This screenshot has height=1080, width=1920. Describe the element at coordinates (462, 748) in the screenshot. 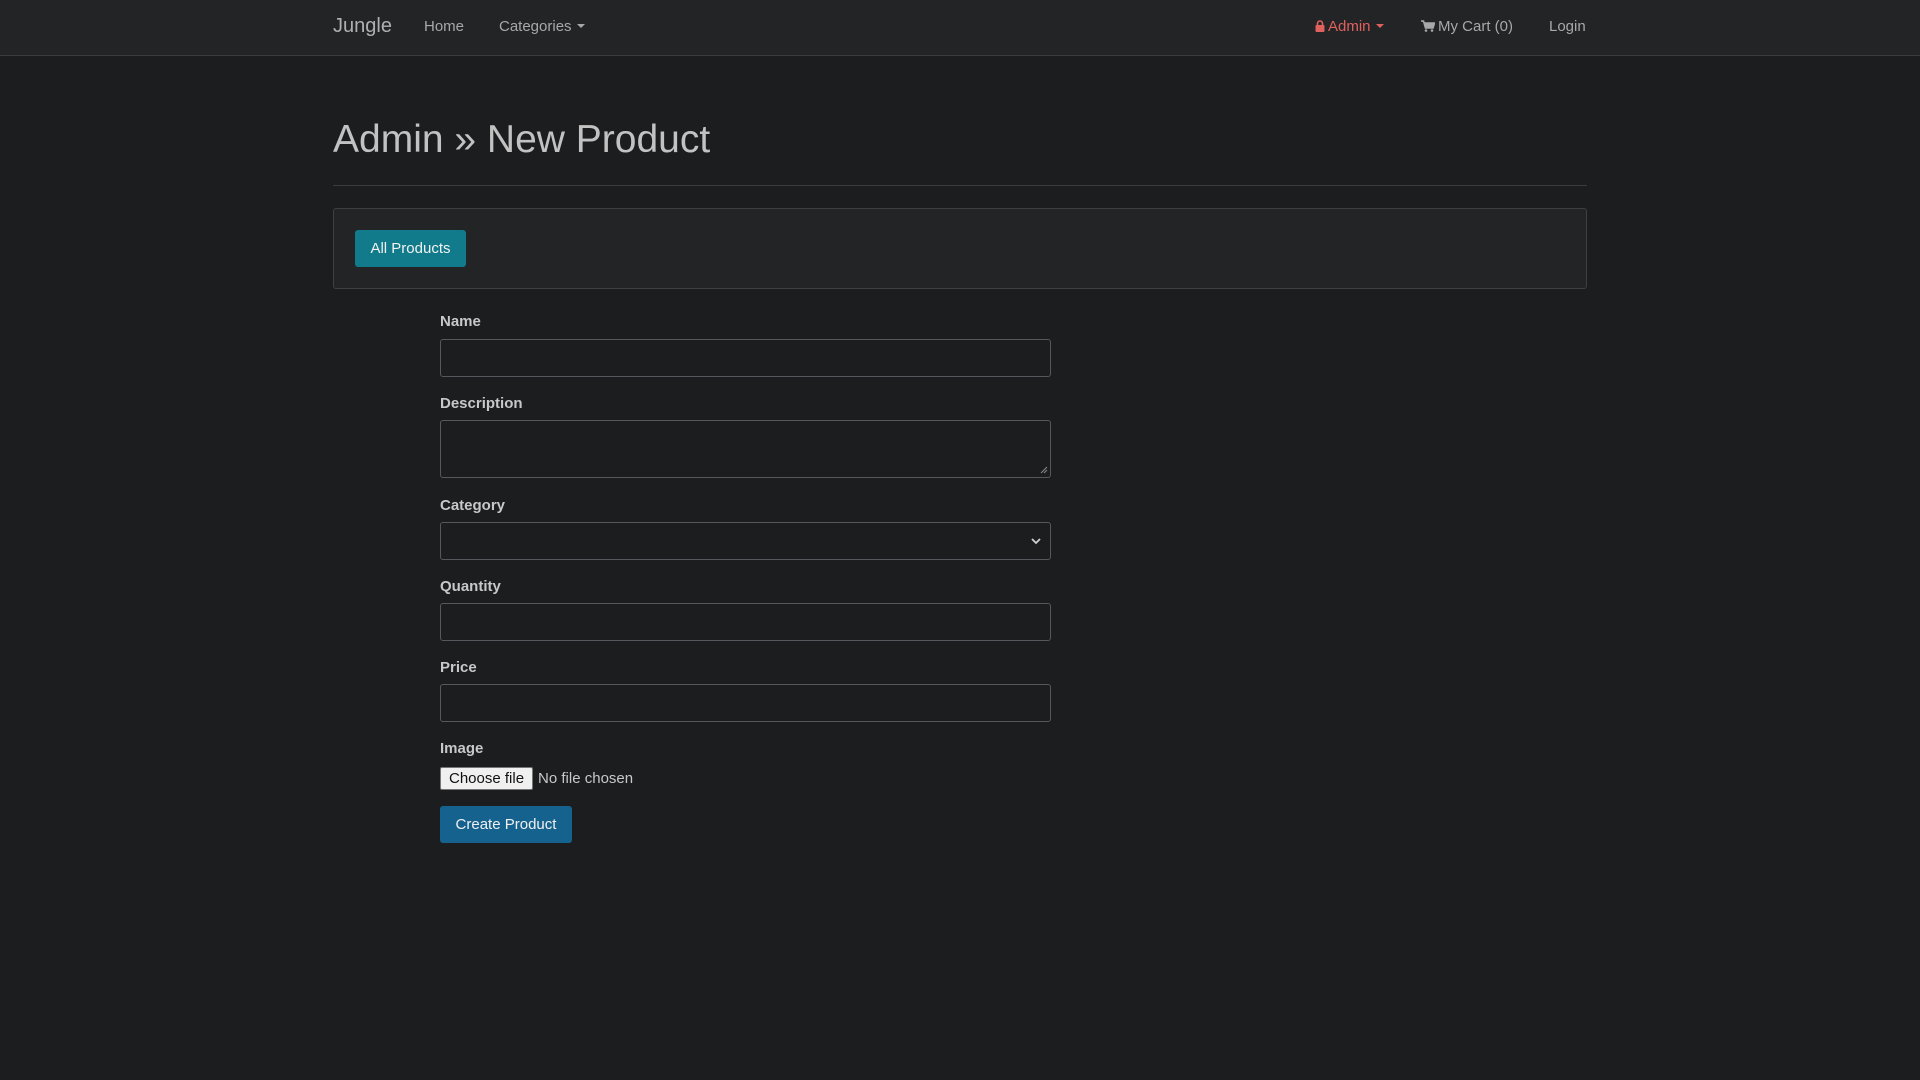

I see `image-label: Image` at that location.